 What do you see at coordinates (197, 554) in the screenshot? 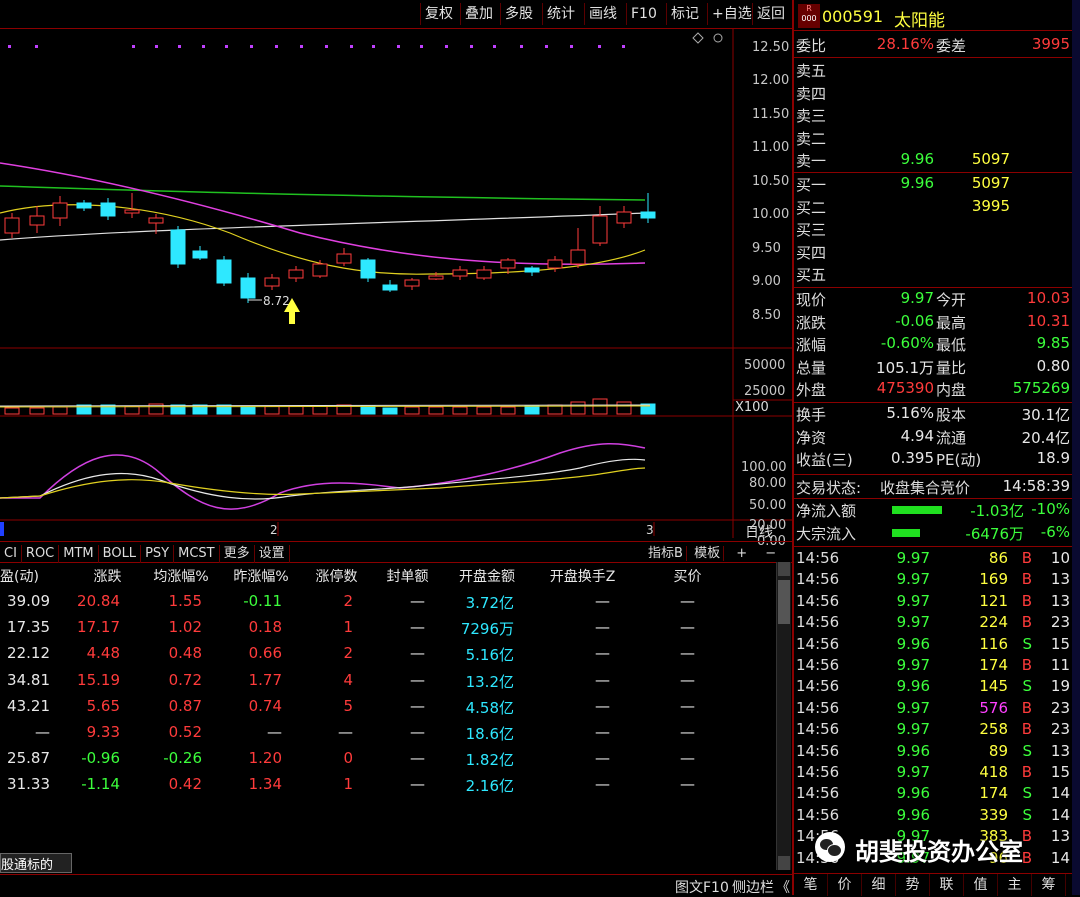
I see `indicator-tab-mcst: MCST` at bounding box center [197, 554].